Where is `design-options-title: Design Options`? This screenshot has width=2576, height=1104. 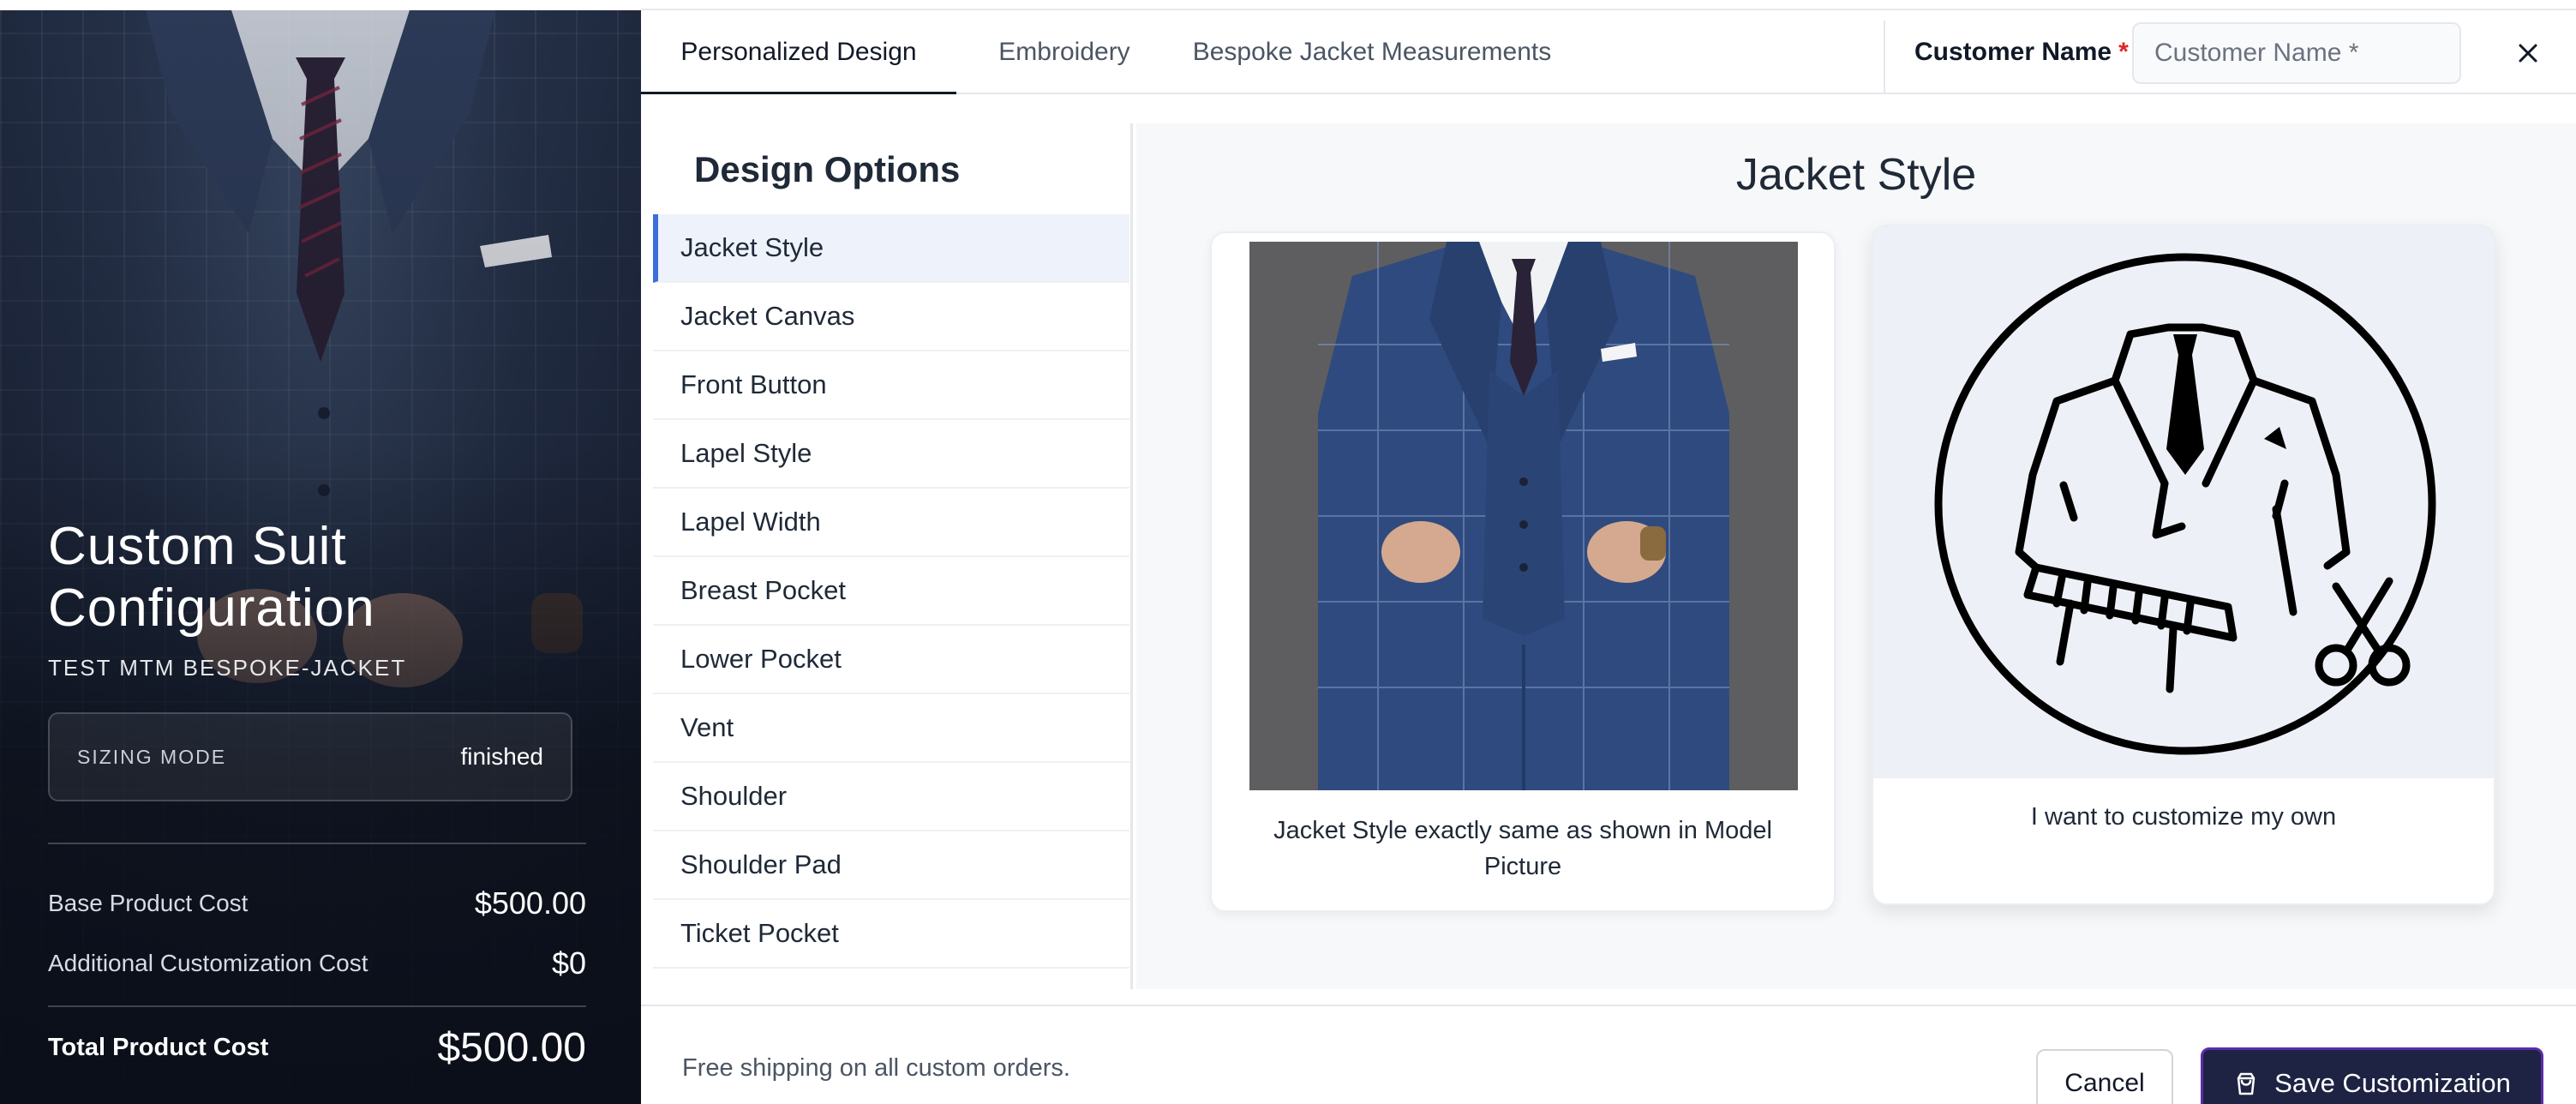 design-options-title: Design Options is located at coordinates (827, 169).